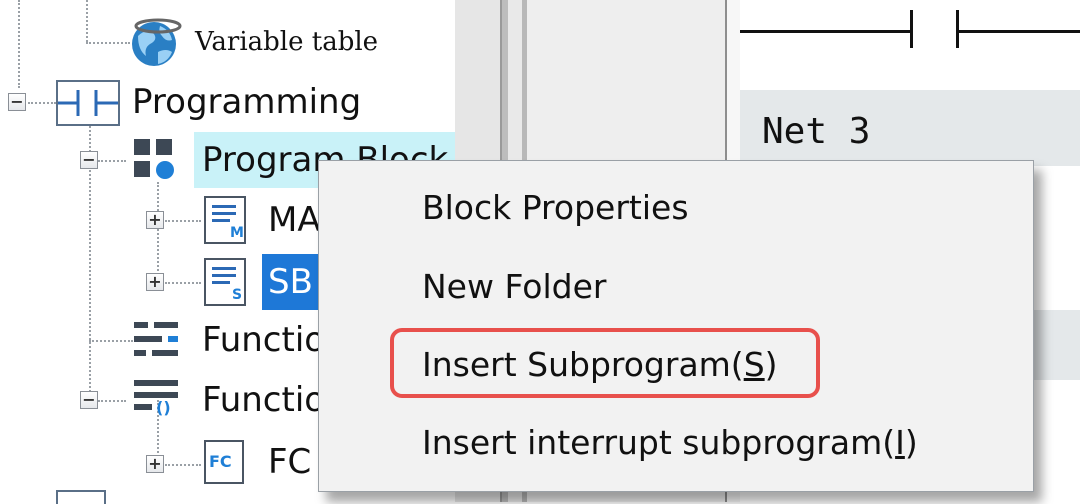  What do you see at coordinates (605, 363) in the screenshot?
I see `highlight-box` at bounding box center [605, 363].